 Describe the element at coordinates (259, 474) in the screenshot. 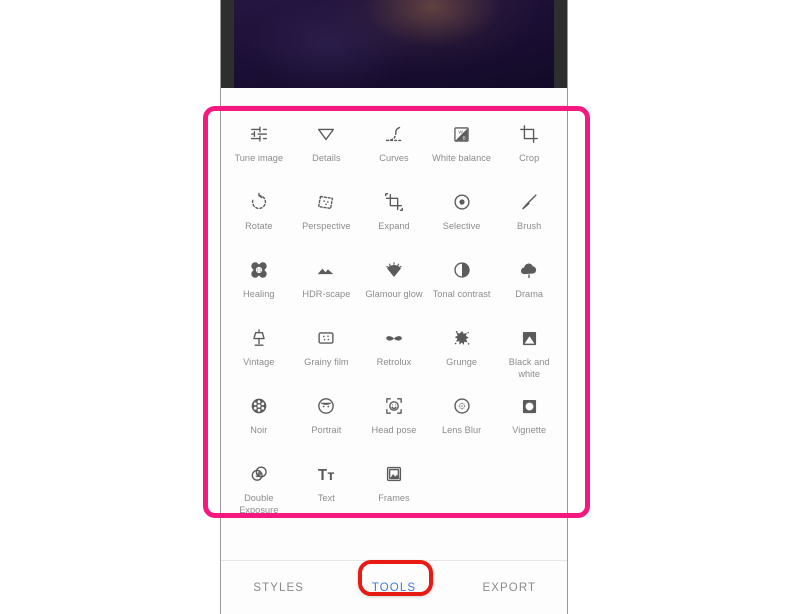

I see `double-exposure-icon` at that location.